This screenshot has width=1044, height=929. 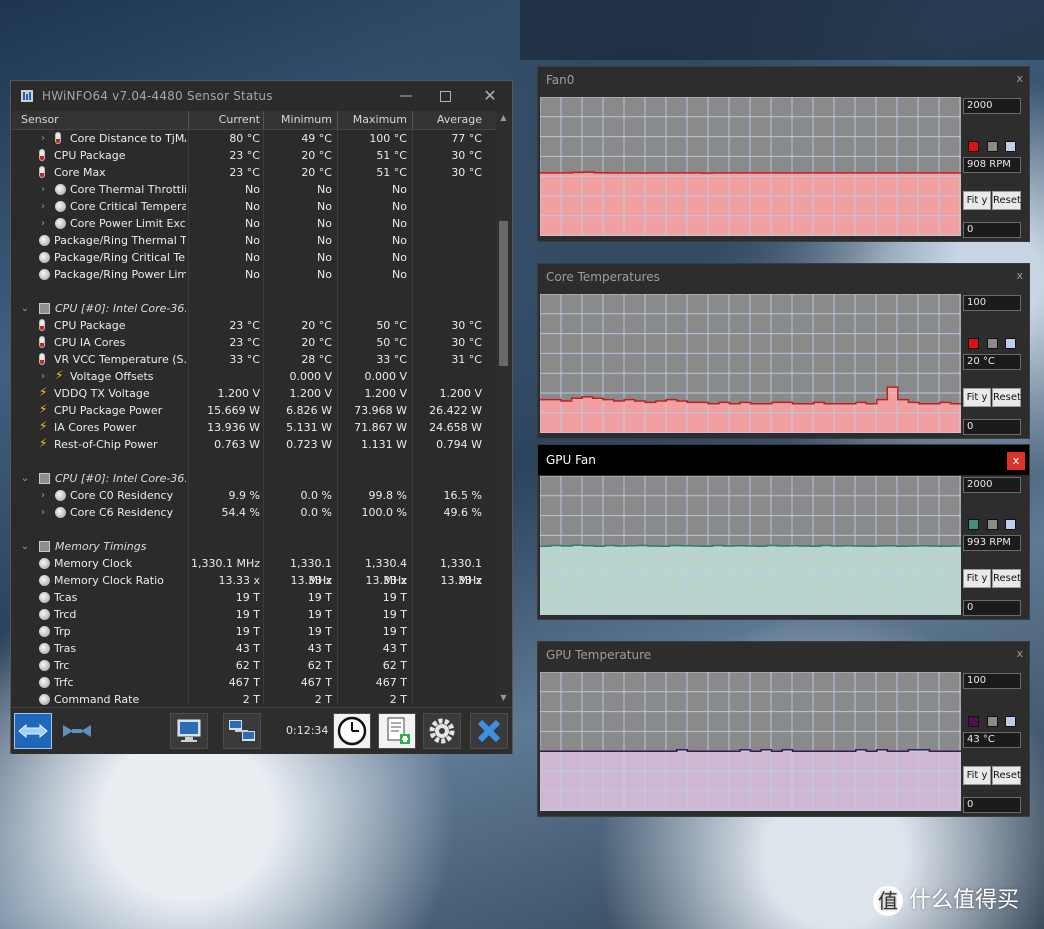 What do you see at coordinates (503, 408) in the screenshot?
I see `vertical-scrollbar: ▲ ▼` at bounding box center [503, 408].